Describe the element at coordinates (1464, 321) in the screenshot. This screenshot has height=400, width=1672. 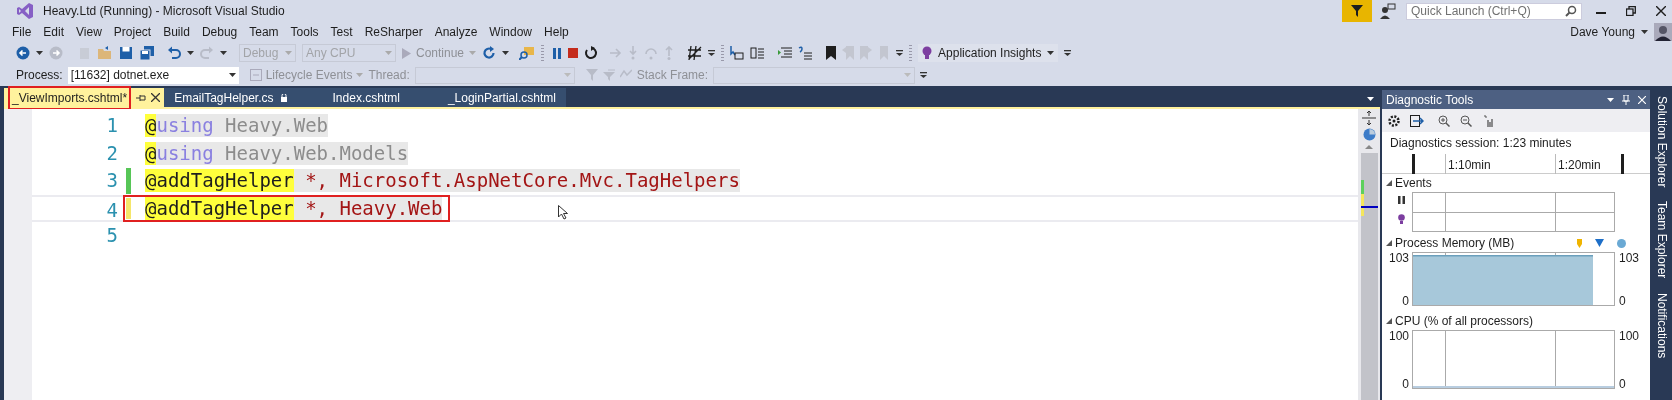
I see `section-title: CPU (% of all processors)` at that location.